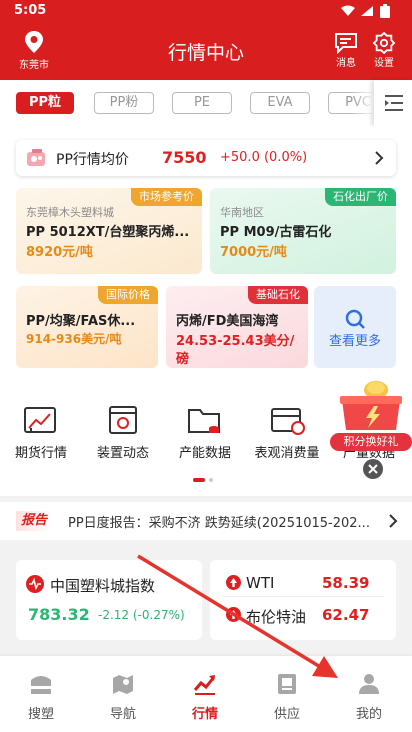 The image size is (412, 732). What do you see at coordinates (211, 480) in the screenshot?
I see `page-dot` at bounding box center [211, 480].